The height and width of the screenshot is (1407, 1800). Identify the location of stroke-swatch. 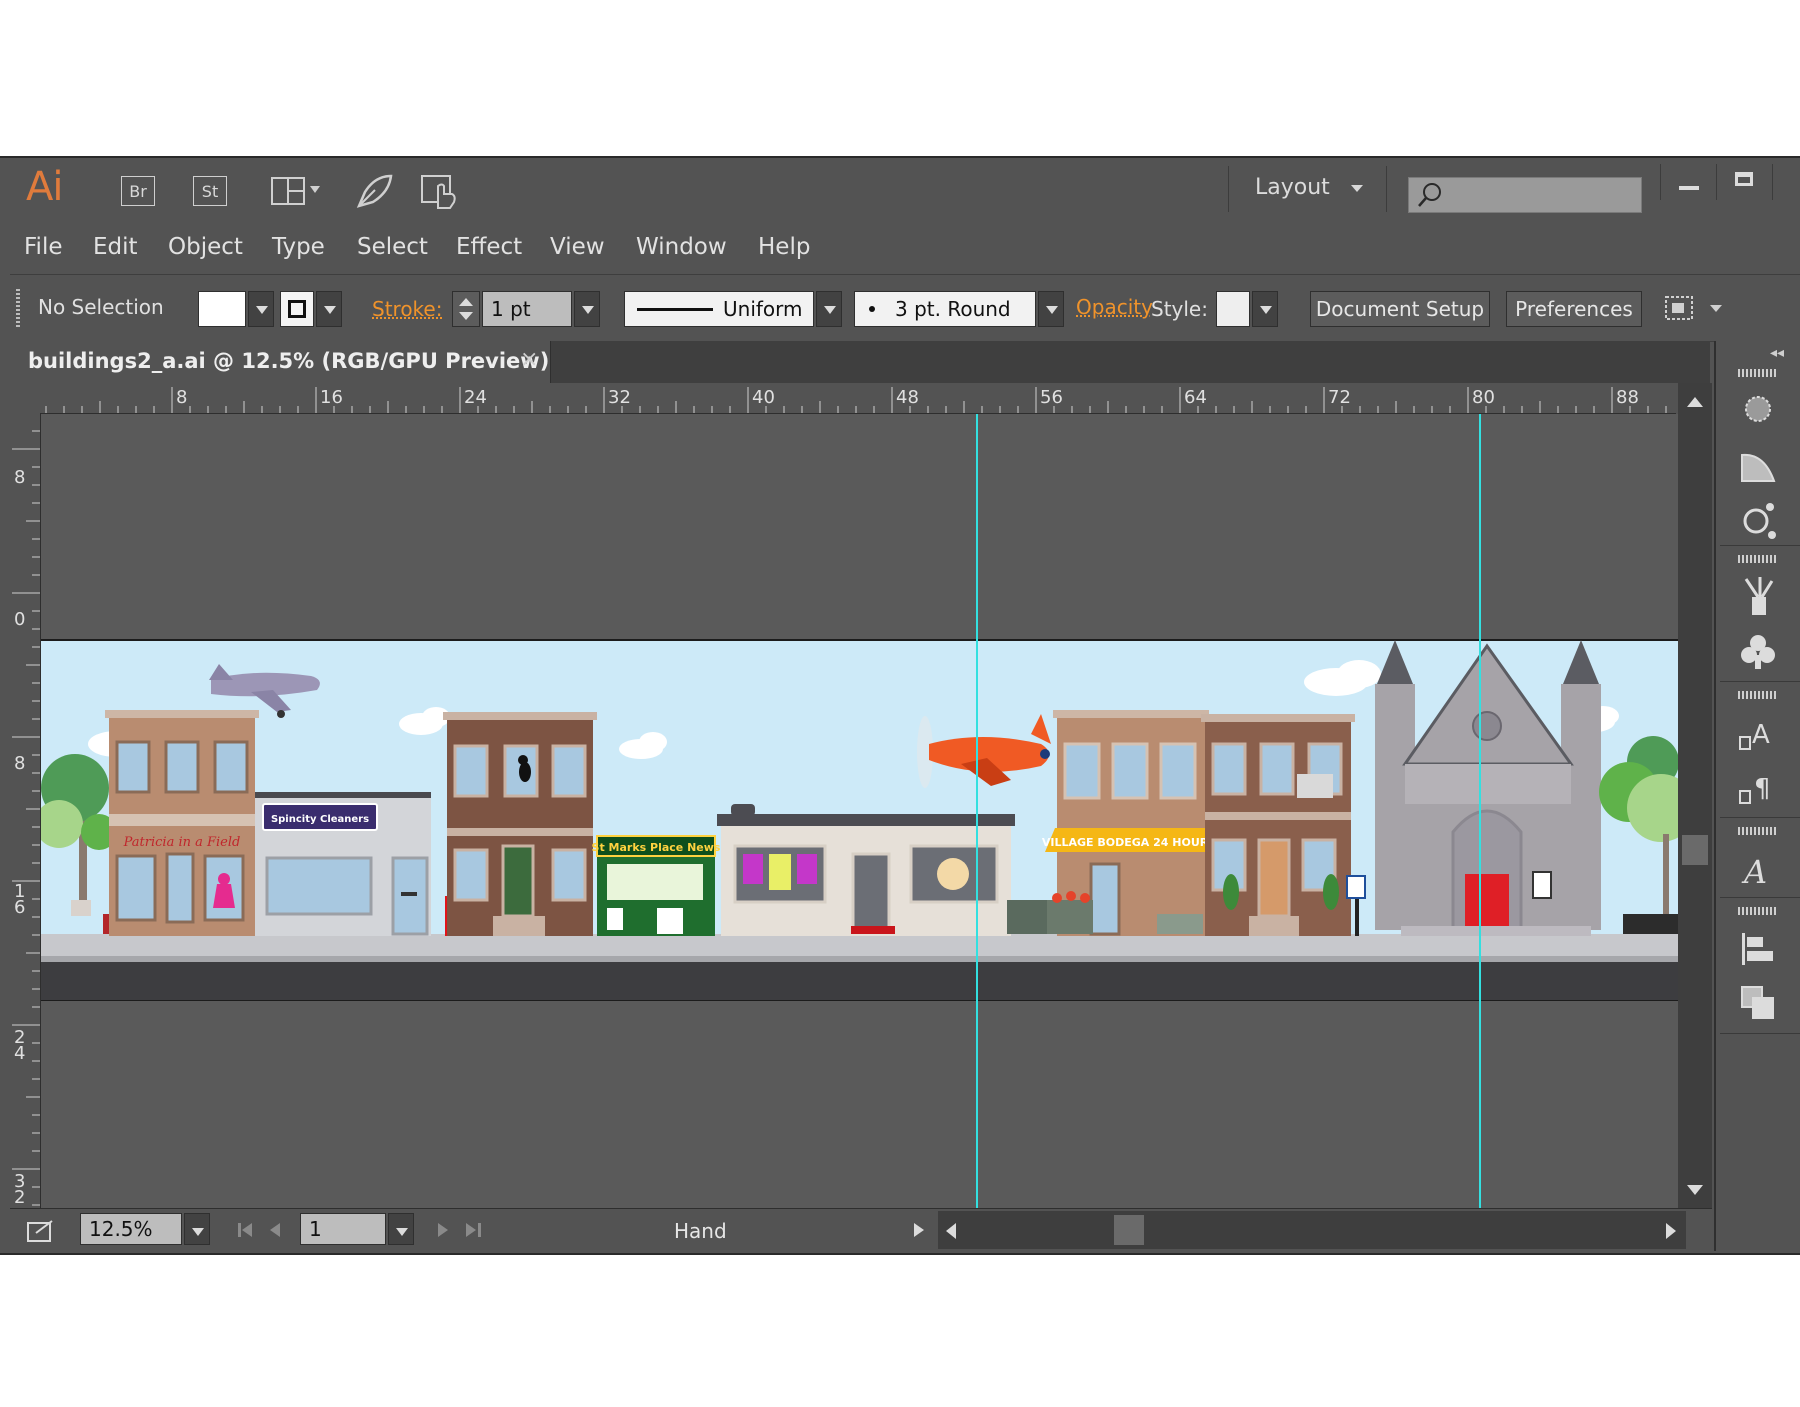
(297, 309).